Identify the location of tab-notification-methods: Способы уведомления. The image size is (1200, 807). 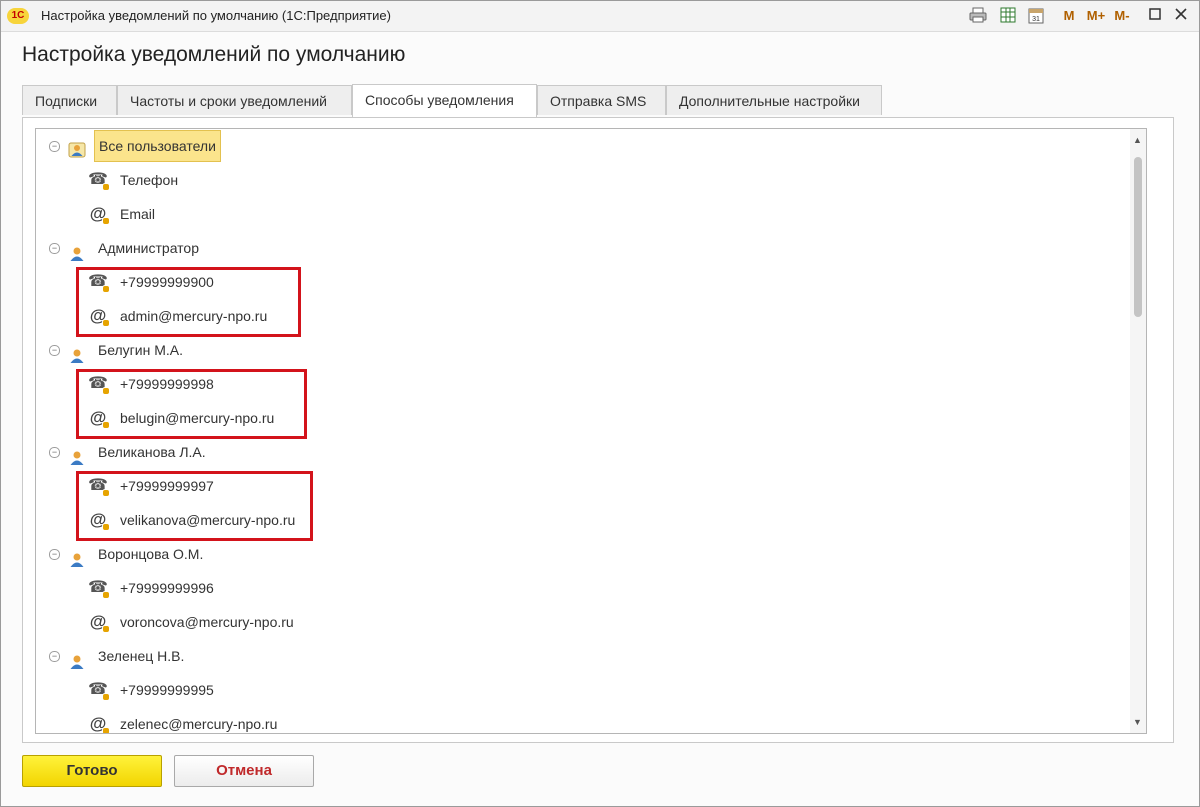
(444, 100).